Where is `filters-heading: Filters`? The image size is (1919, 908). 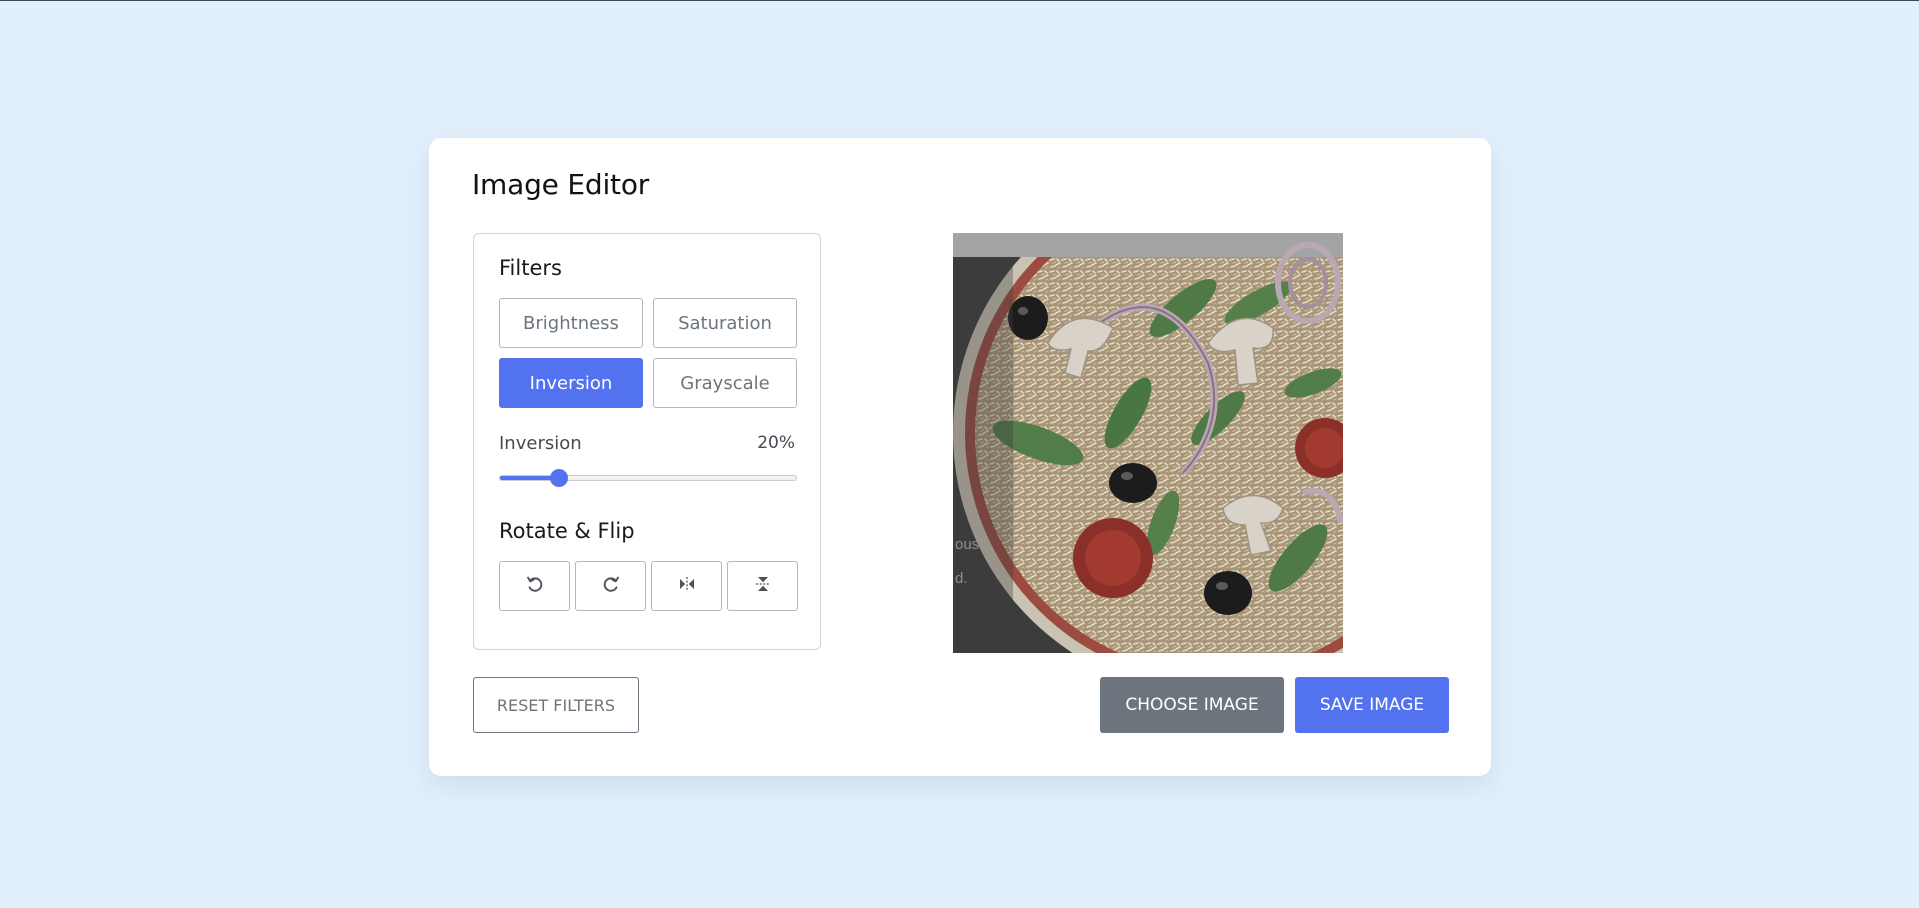
filters-heading: Filters is located at coordinates (530, 268).